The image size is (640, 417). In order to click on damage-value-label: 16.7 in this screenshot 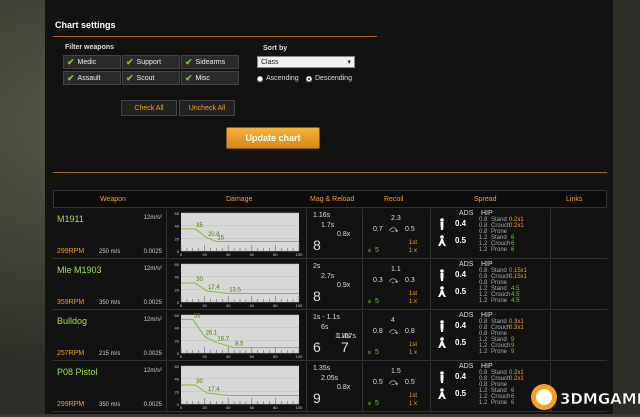, I will do `click(223, 339)`.